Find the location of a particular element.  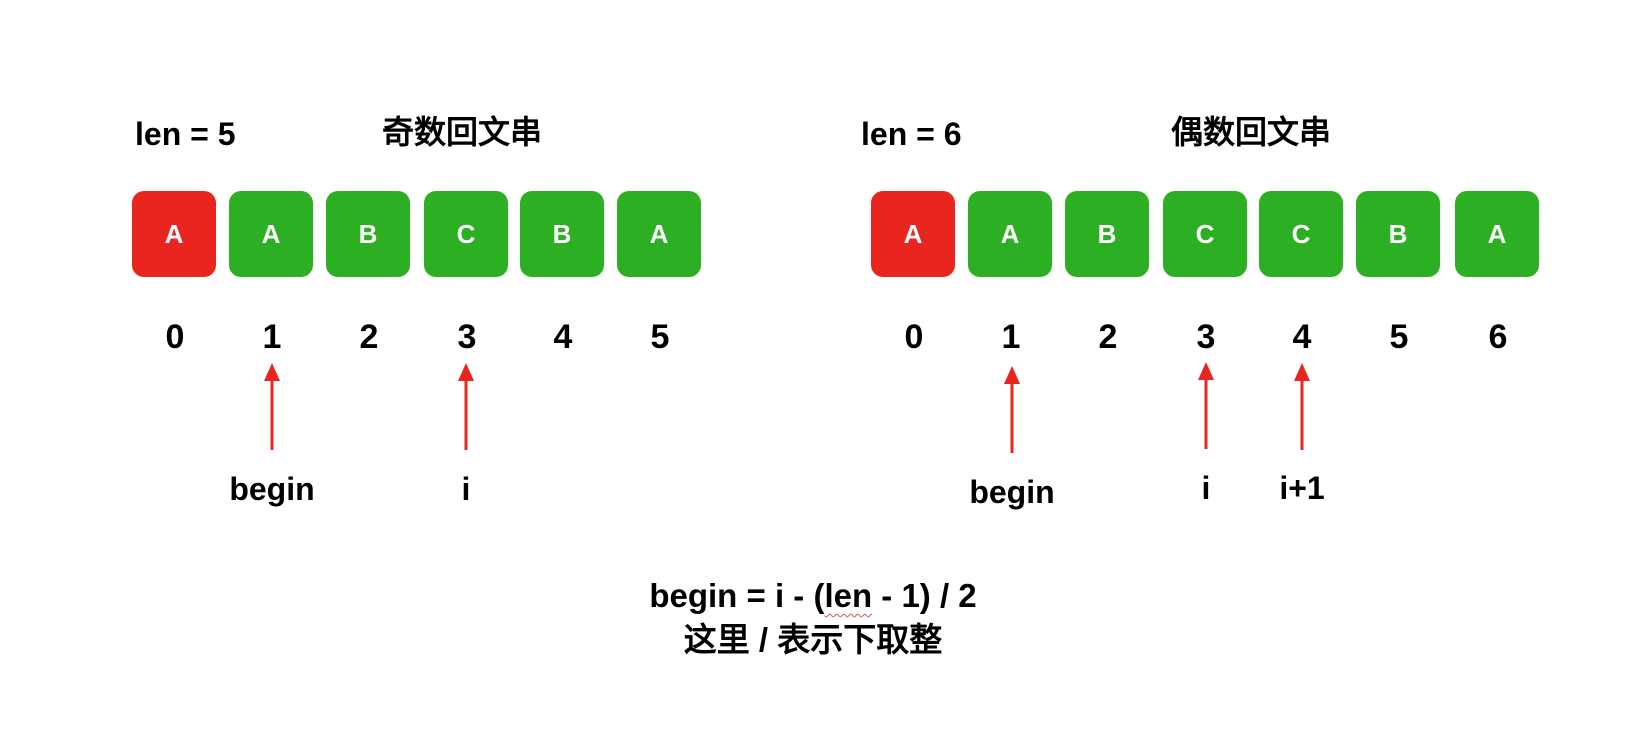

even-i-arrow is located at coordinates (1206, 405).